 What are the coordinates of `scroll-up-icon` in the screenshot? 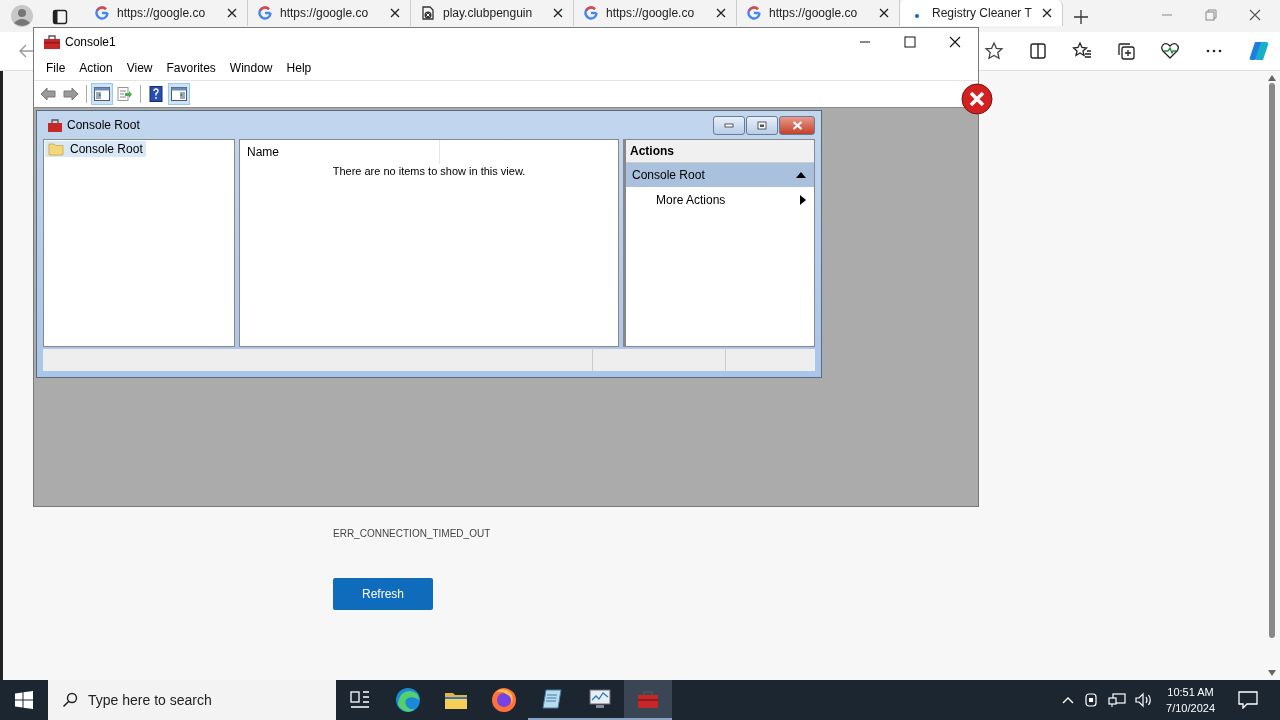 It's located at (1272, 78).